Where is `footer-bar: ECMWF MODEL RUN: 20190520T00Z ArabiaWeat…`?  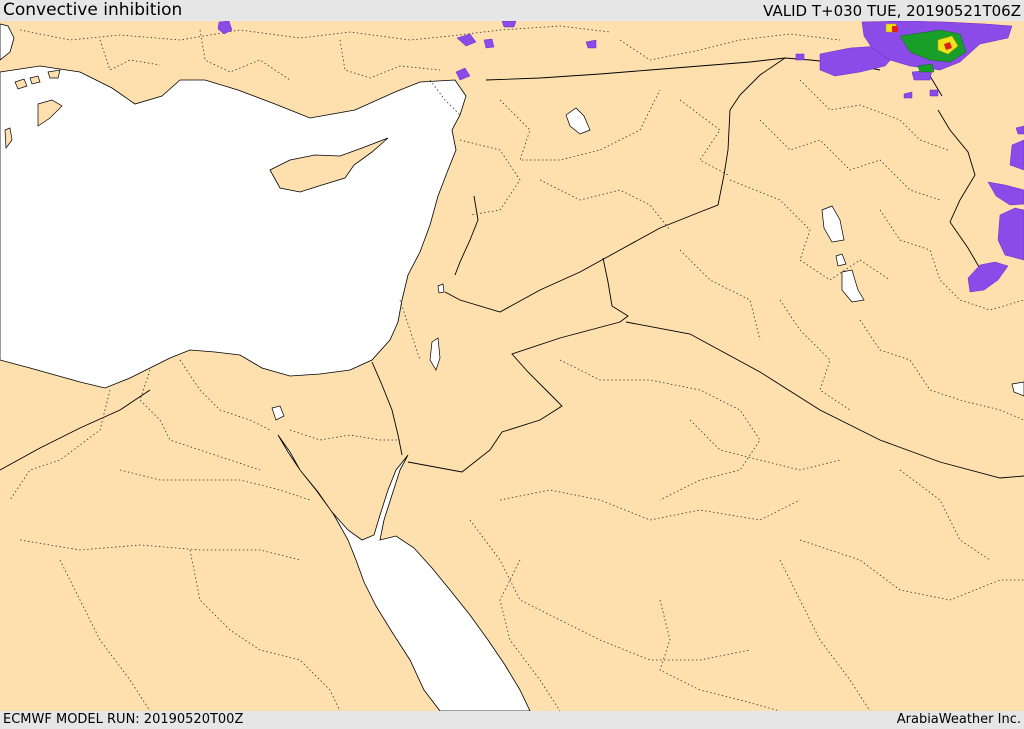
footer-bar: ECMWF MODEL RUN: 20190520T00Z ArabiaWeat… is located at coordinates (512, 720).